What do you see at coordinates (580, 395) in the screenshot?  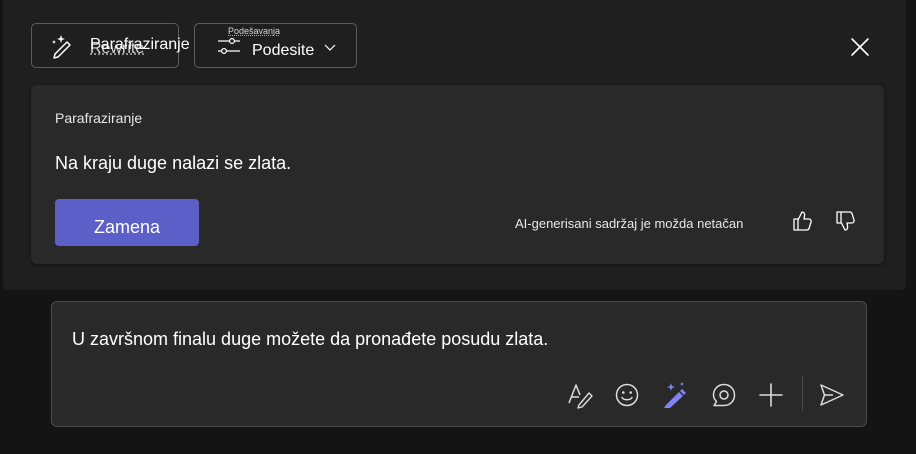 I see `format-text-icon` at bounding box center [580, 395].